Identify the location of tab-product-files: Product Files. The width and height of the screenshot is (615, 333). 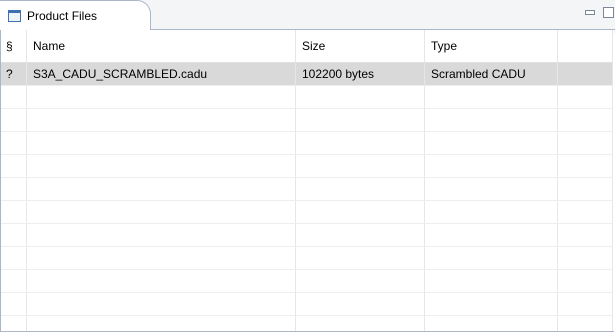
(75, 15).